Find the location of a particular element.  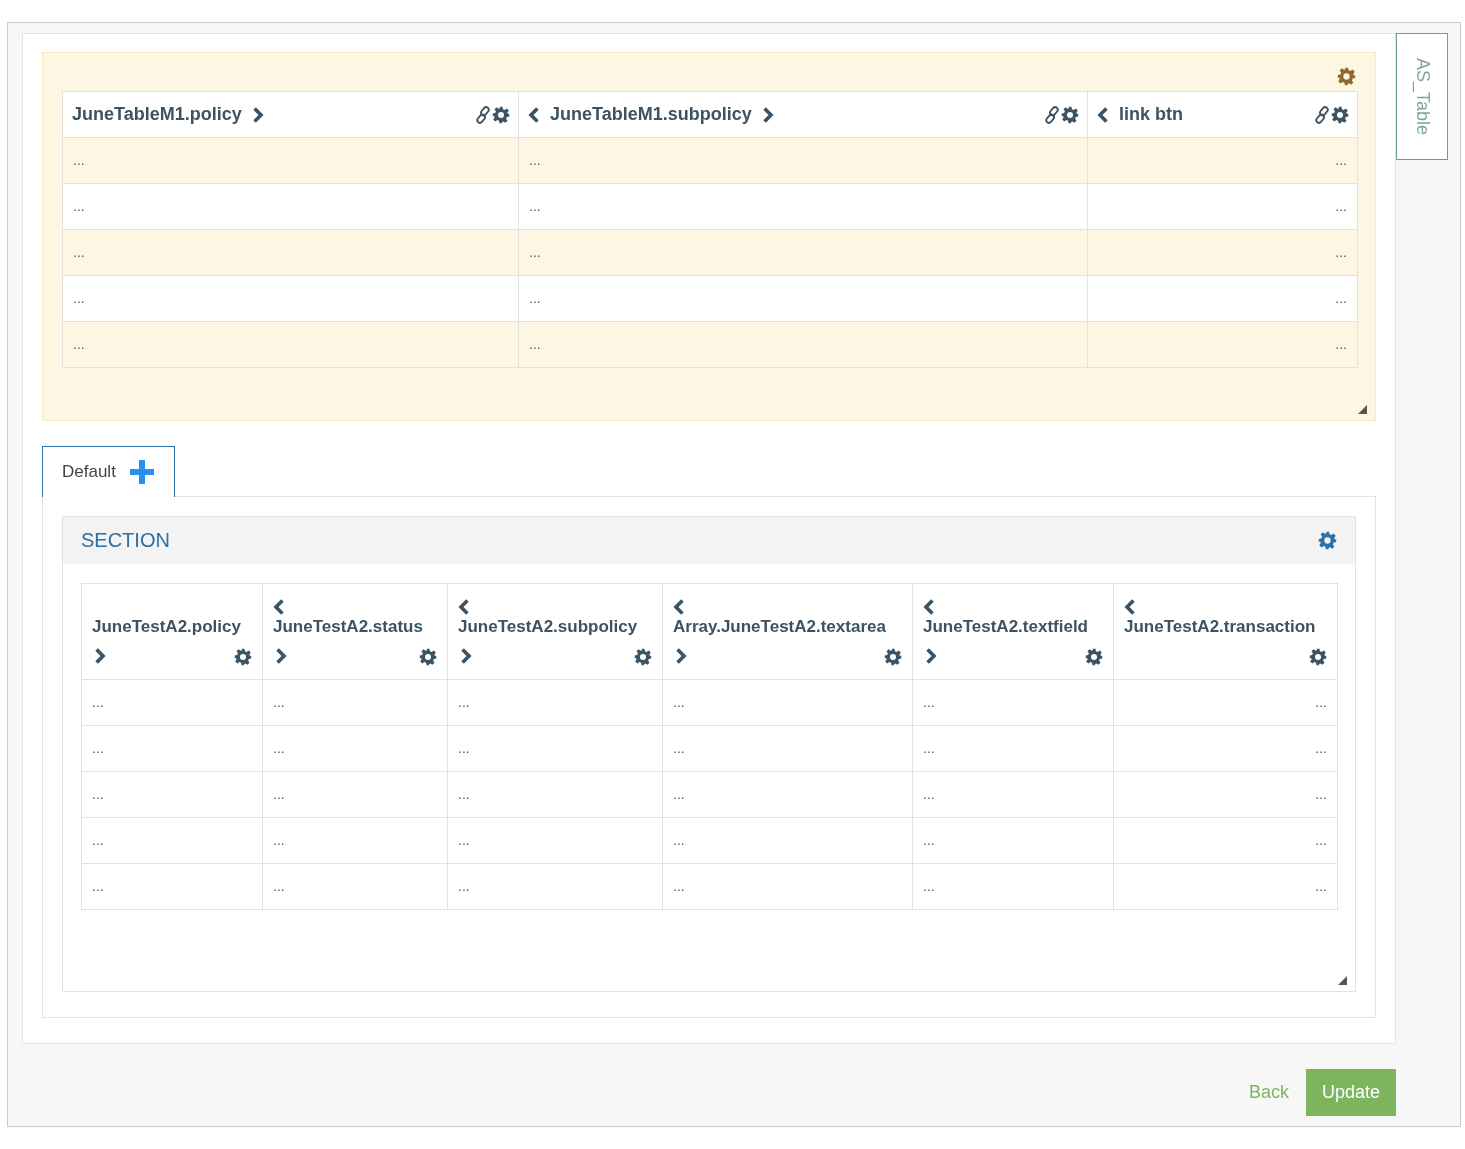

column-header: JuneTableM1.subpolicy is located at coordinates (651, 114).